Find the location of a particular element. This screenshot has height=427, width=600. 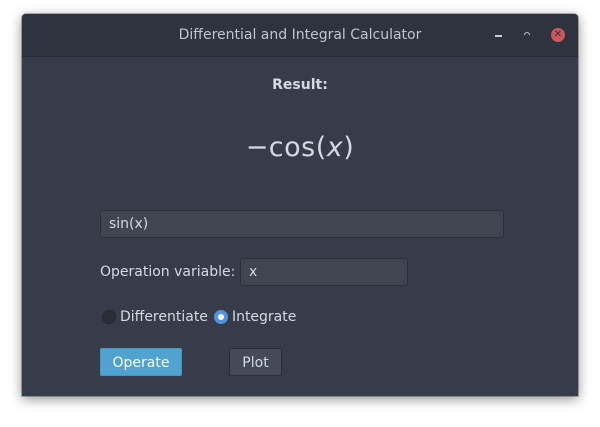

radio-integrate: Integrate is located at coordinates (254, 317).